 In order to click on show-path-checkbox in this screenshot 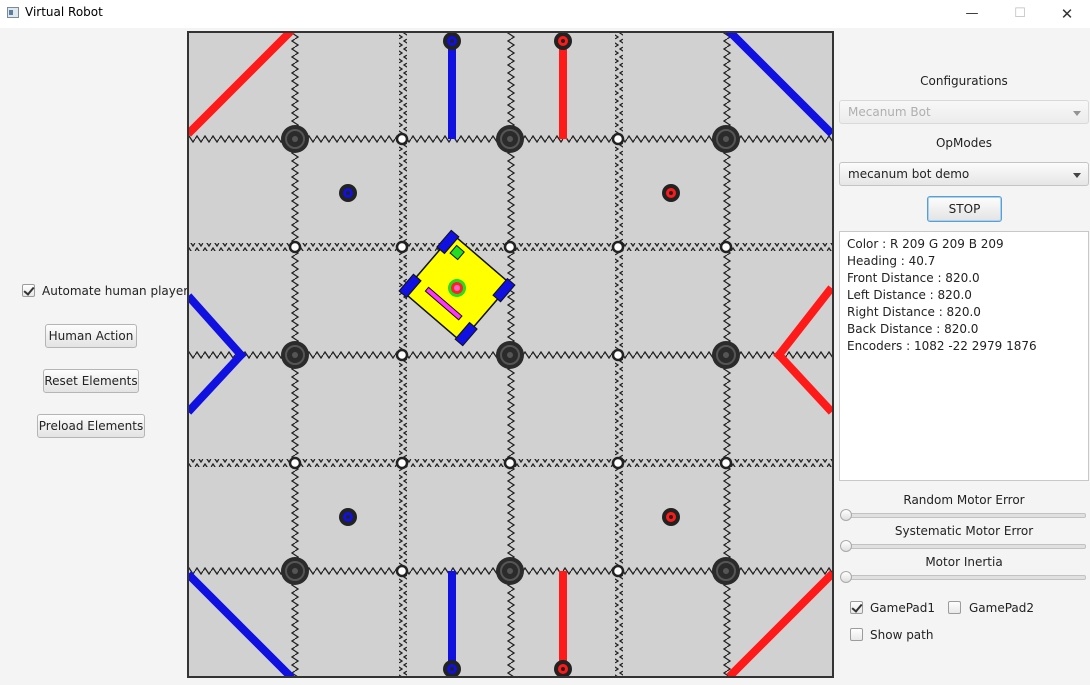, I will do `click(856, 634)`.